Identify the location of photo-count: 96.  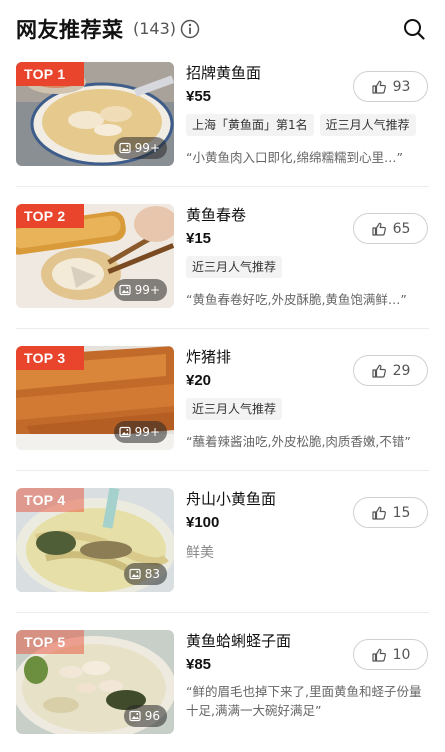
(152, 716).